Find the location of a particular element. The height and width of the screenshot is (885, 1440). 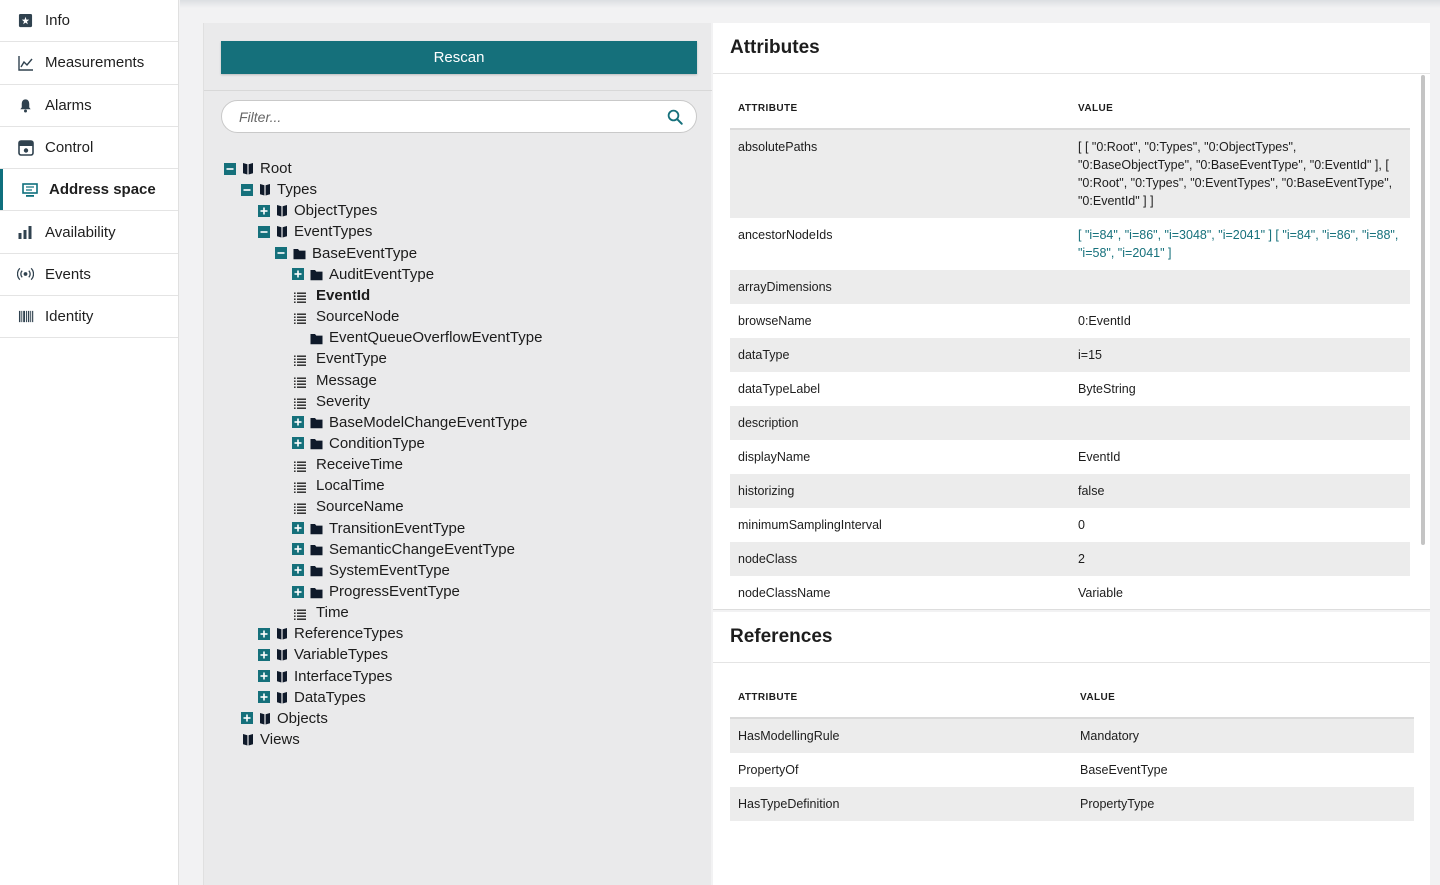

tree-node-objecttypes: ObjectTypes is located at coordinates (317, 210).